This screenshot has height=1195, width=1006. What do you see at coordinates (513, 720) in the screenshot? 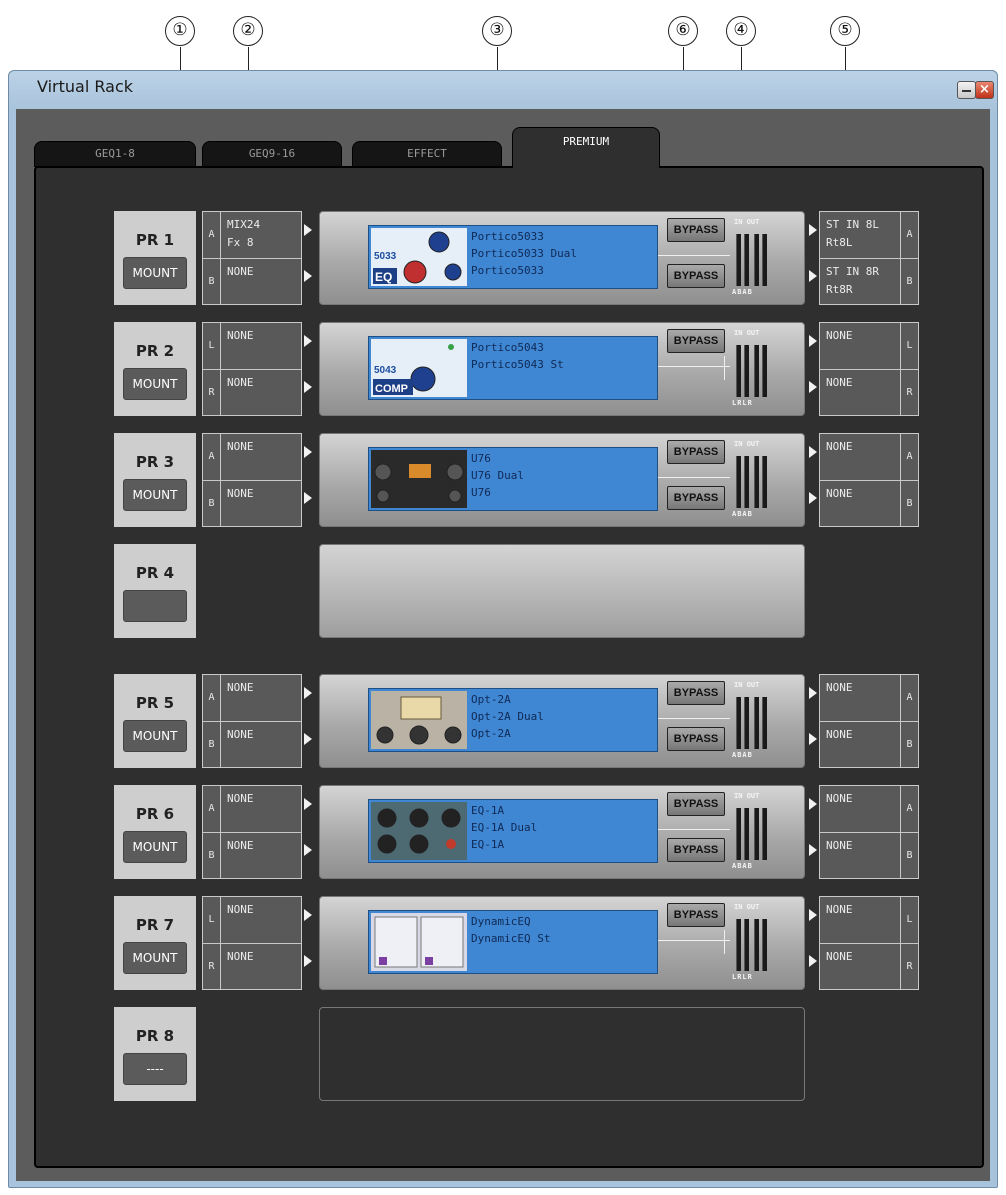
I see `module-display: Opt-2A Opt-2A Dual Opt-2A` at bounding box center [513, 720].